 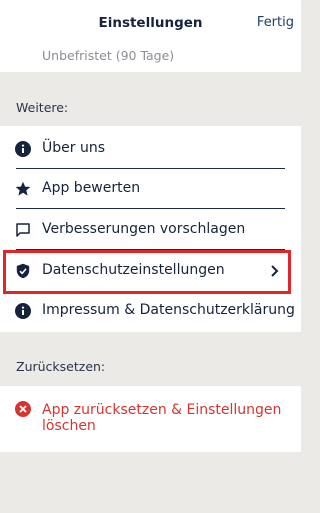 What do you see at coordinates (23, 409) in the screenshot?
I see `error-icon` at bounding box center [23, 409].